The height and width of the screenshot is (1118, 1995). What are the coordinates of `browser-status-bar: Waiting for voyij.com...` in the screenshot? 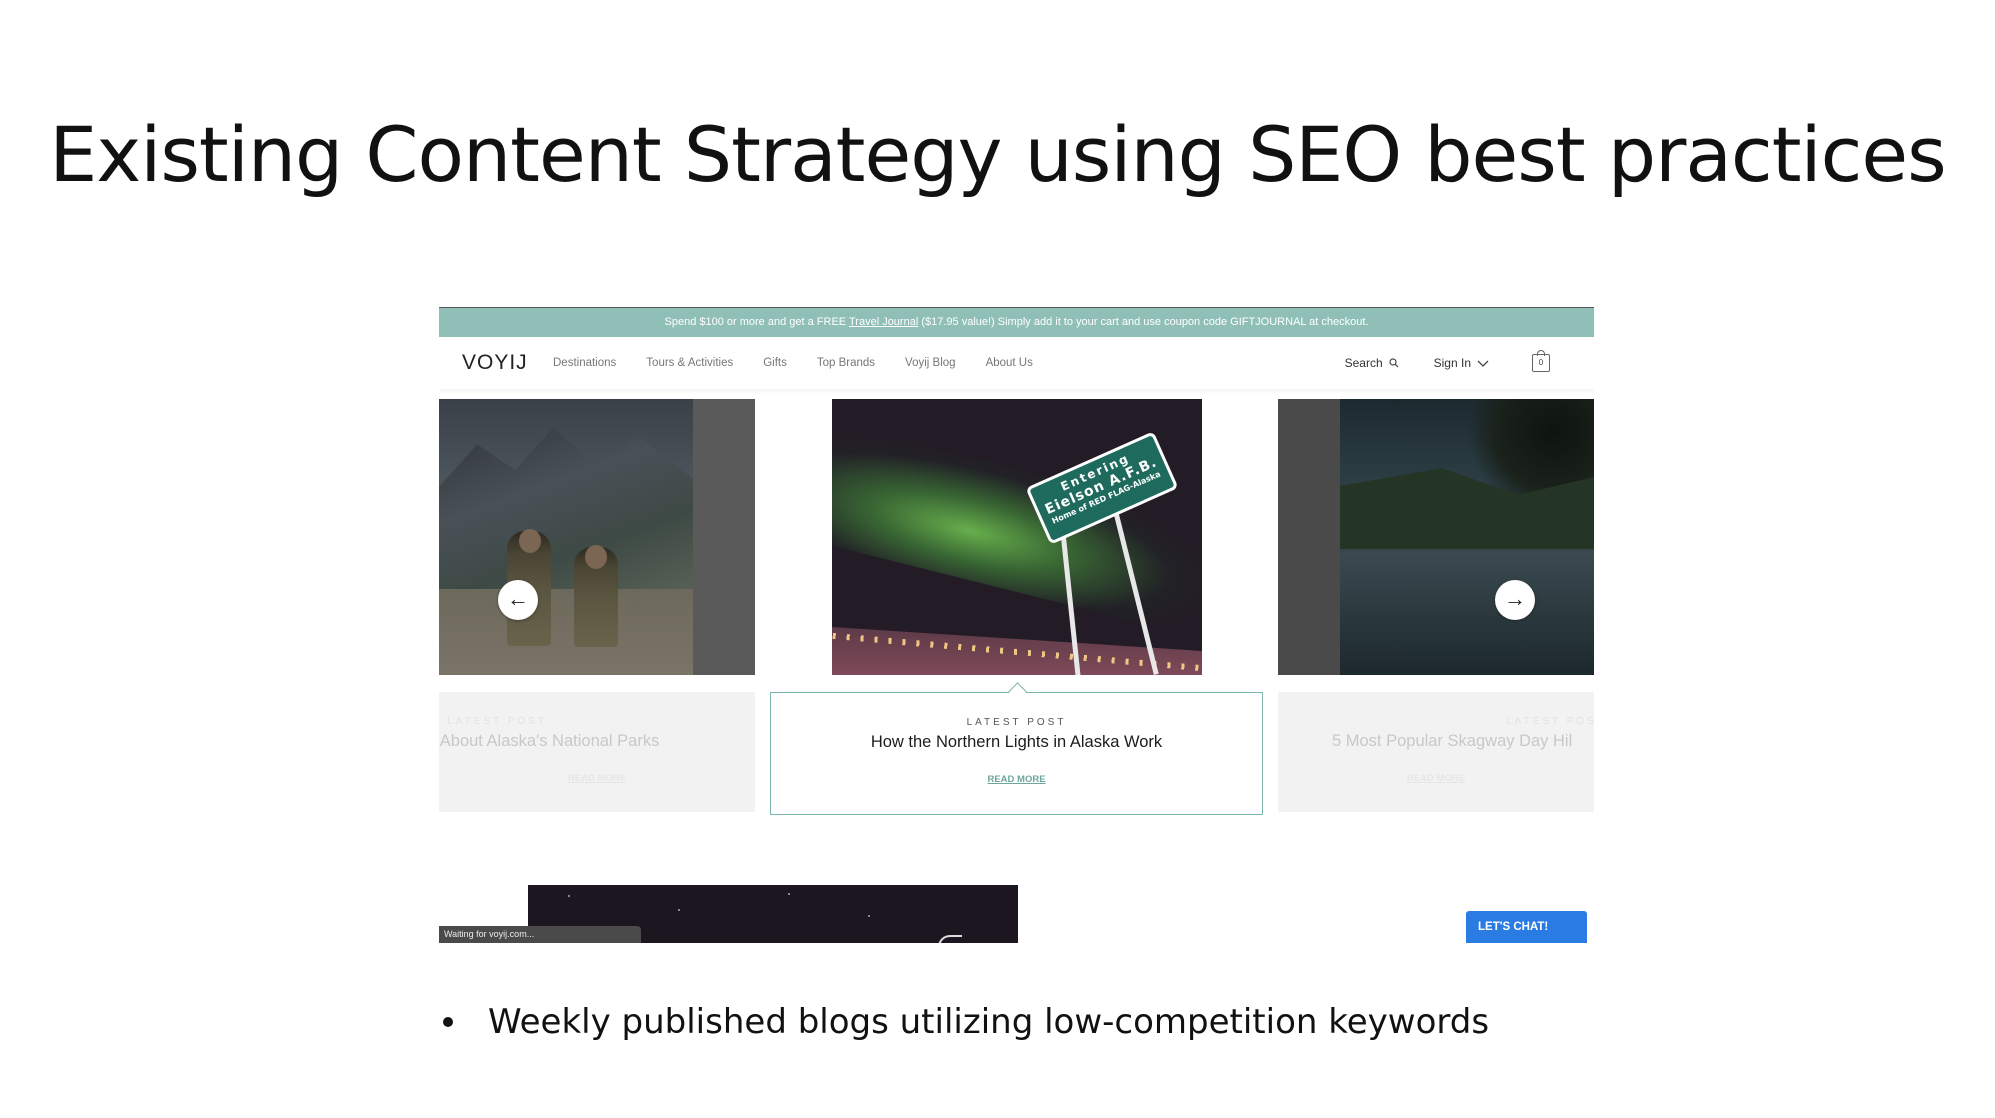 It's located at (540, 934).